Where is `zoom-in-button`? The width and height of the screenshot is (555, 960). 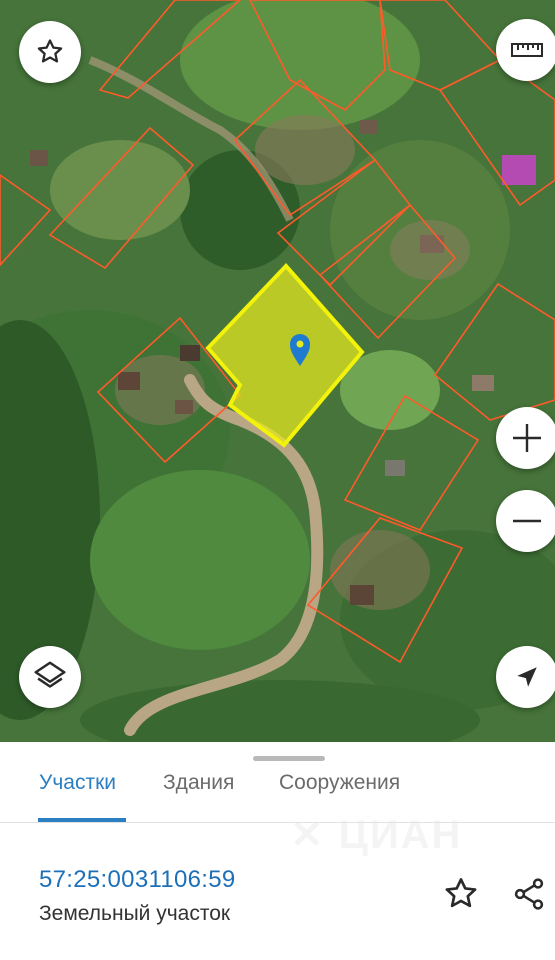 zoom-in-button is located at coordinates (525, 438).